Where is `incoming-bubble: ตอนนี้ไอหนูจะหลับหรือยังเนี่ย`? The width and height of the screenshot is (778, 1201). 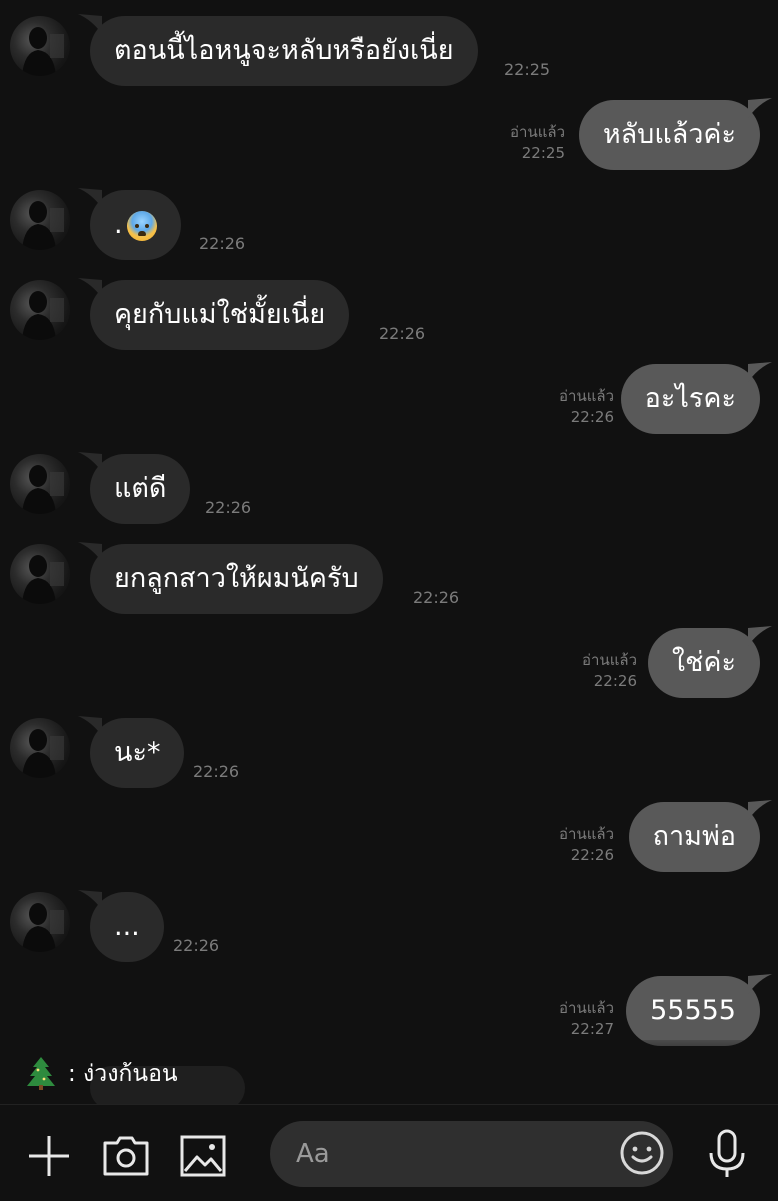 incoming-bubble: ตอนนี้ไอหนูจะหลับหรือยังเนี่ย is located at coordinates (278, 50).